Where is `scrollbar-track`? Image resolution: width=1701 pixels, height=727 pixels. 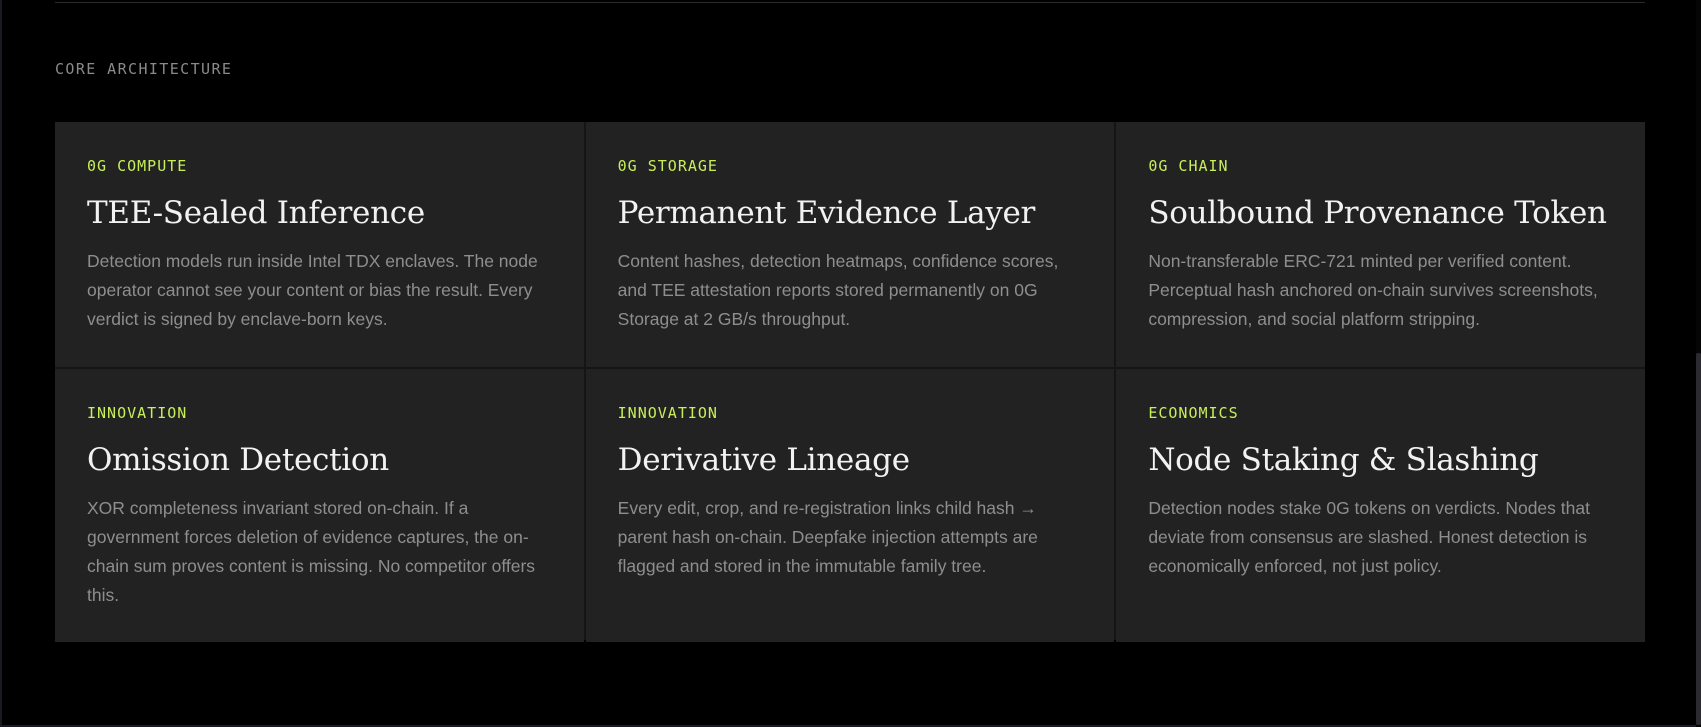 scrollbar-track is located at coordinates (1698, 363).